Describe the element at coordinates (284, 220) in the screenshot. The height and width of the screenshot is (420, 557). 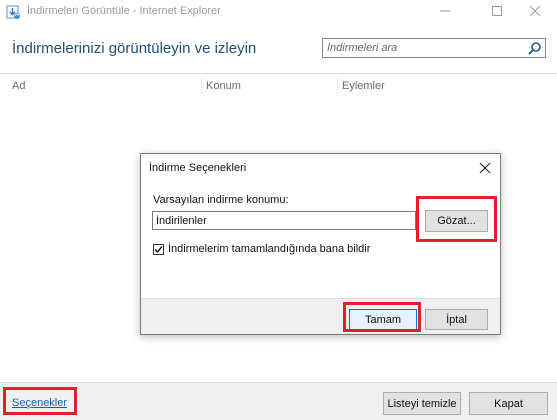
I see `default-location-field` at that location.